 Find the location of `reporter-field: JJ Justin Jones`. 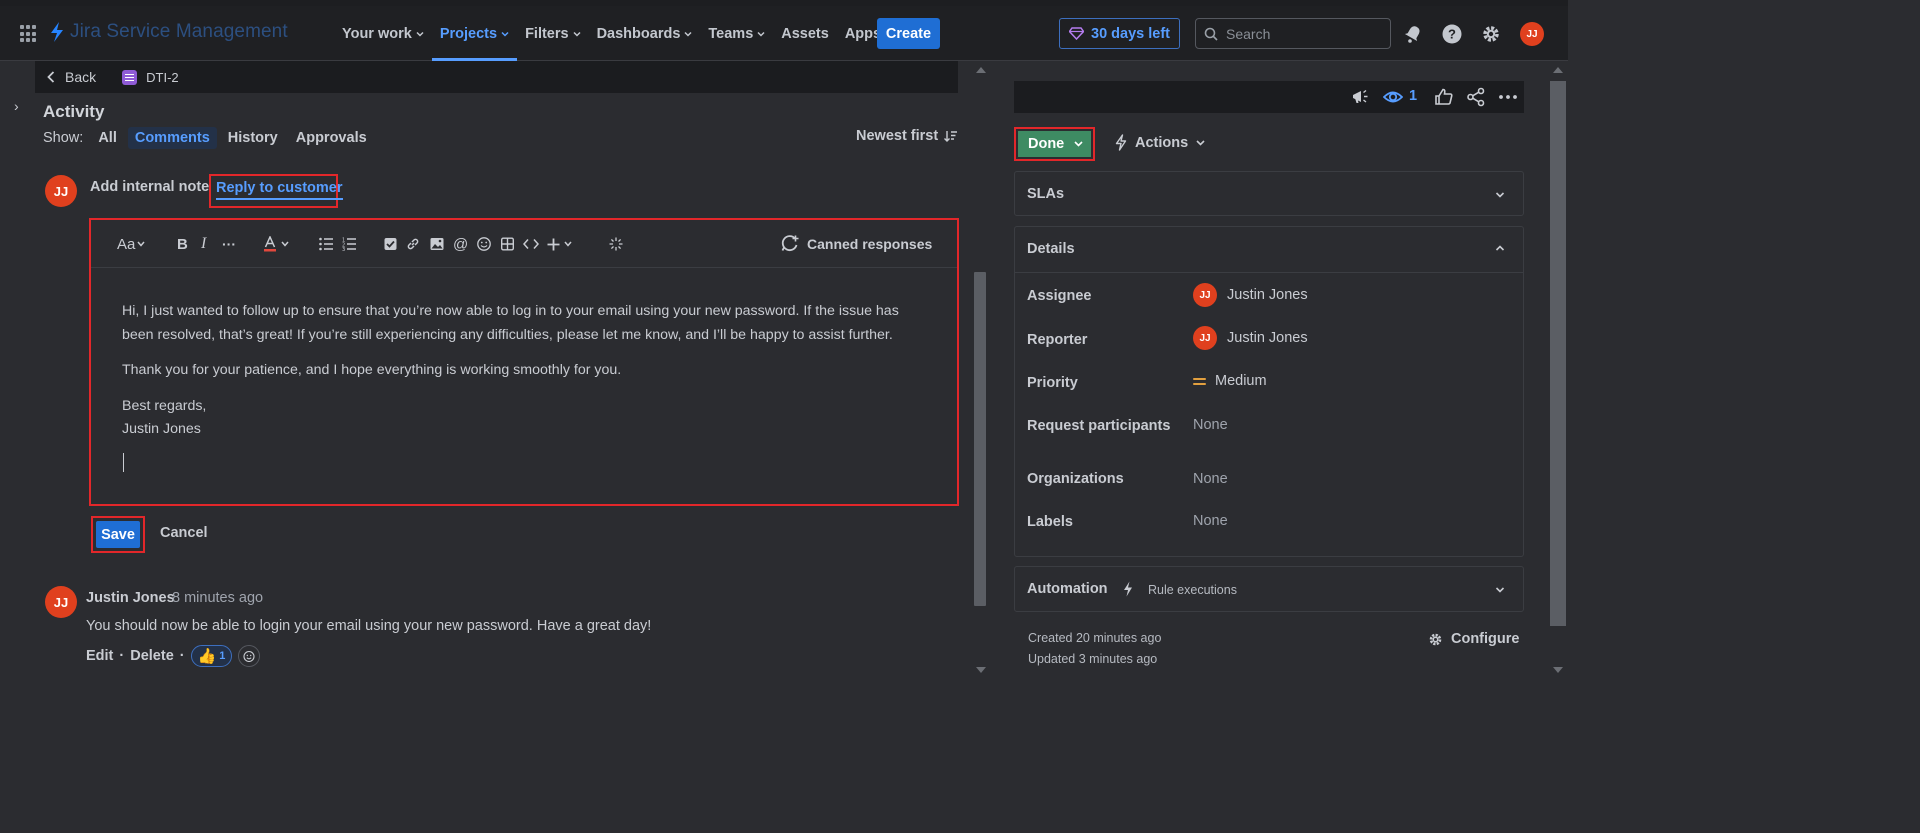

reporter-field: JJ Justin Jones is located at coordinates (1250, 338).